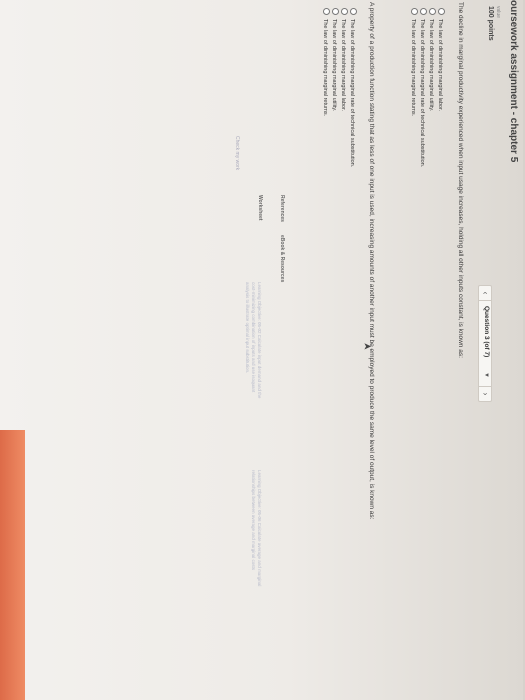  What do you see at coordinates (343, 65) in the screenshot?
I see `q2-option-label: The law of diminishing marginal labor.` at bounding box center [343, 65].